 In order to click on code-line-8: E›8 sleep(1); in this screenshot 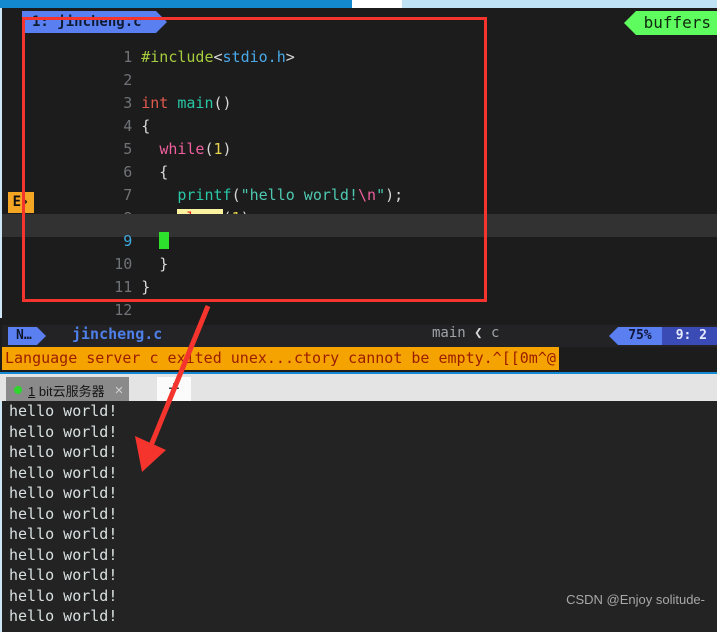, I will do `click(359, 209)`.